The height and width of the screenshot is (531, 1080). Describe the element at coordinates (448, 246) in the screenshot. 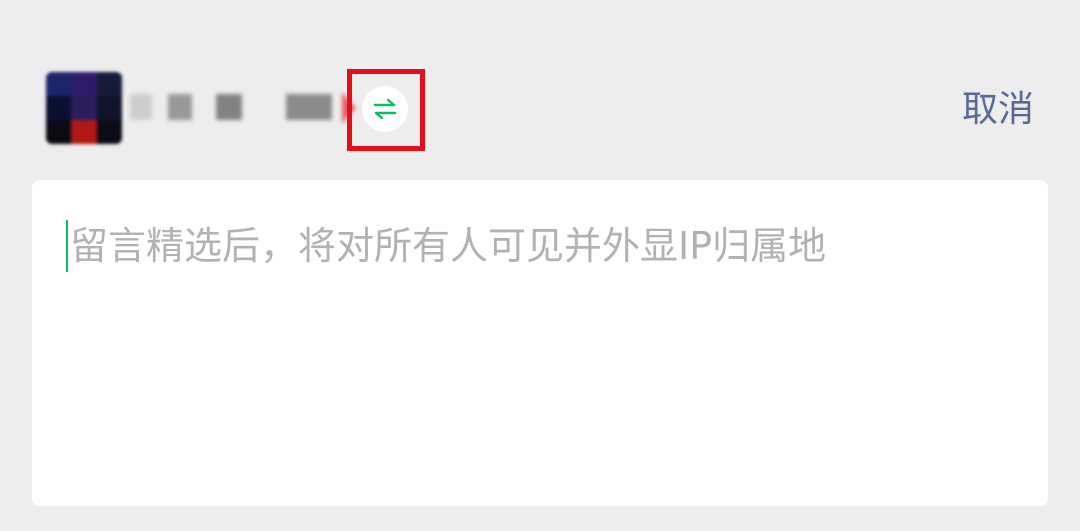

I see `comment-placeholder: 留言精选后，将对所有人可见并外显IP归属地` at that location.